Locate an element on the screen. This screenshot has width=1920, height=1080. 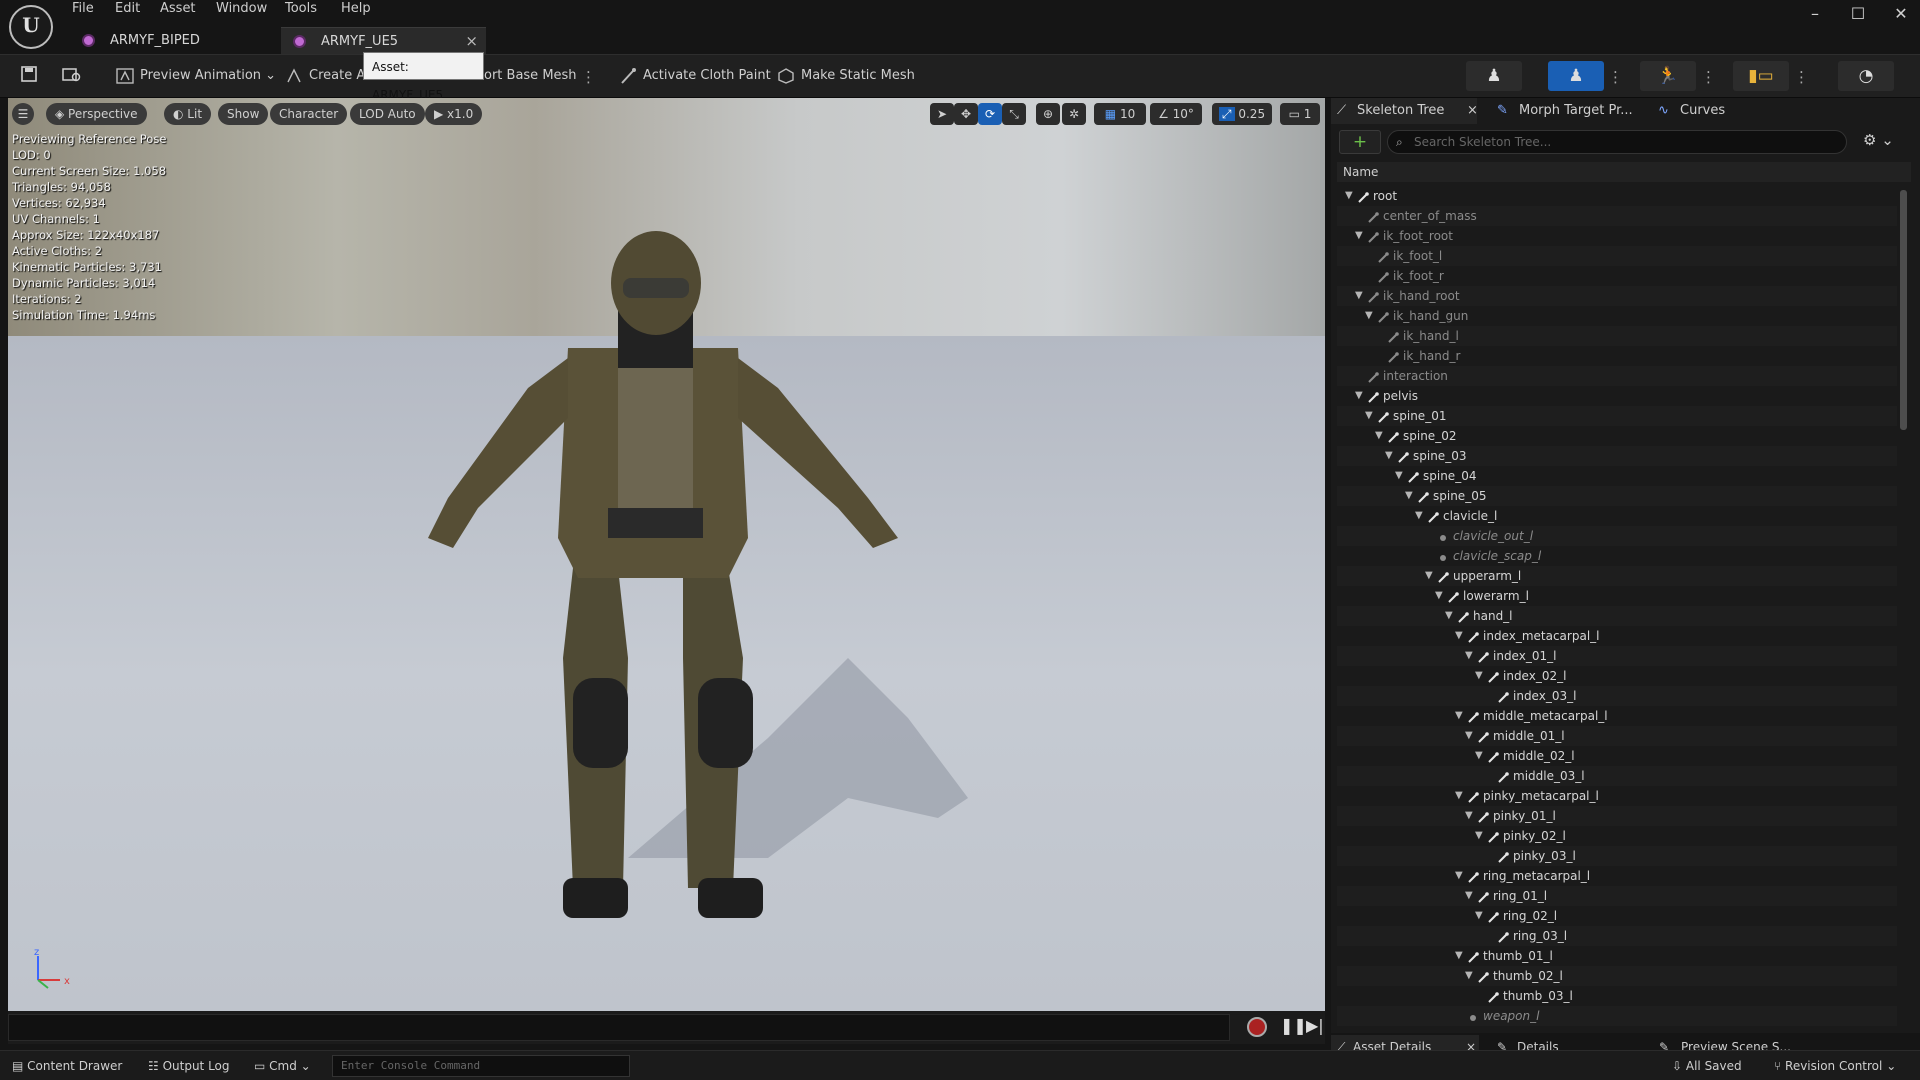
world-local-icon: ⊕ is located at coordinates (1048, 114).